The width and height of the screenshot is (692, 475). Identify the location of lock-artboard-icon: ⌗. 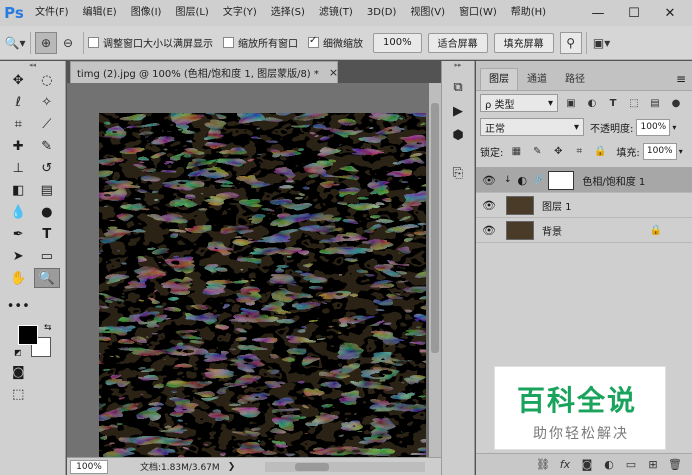
(579, 151).